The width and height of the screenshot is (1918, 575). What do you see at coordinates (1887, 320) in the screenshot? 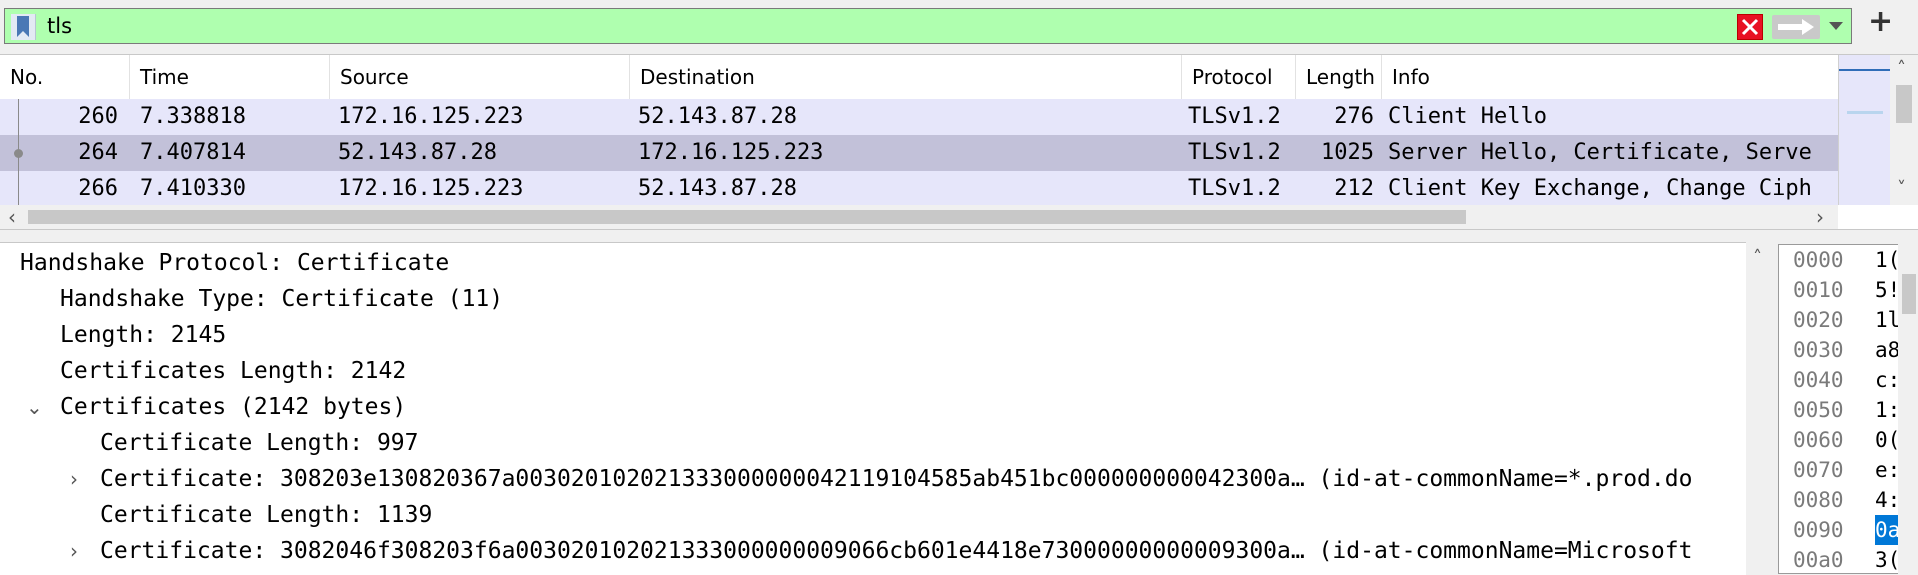
I see `hex-byte: 1l` at bounding box center [1887, 320].